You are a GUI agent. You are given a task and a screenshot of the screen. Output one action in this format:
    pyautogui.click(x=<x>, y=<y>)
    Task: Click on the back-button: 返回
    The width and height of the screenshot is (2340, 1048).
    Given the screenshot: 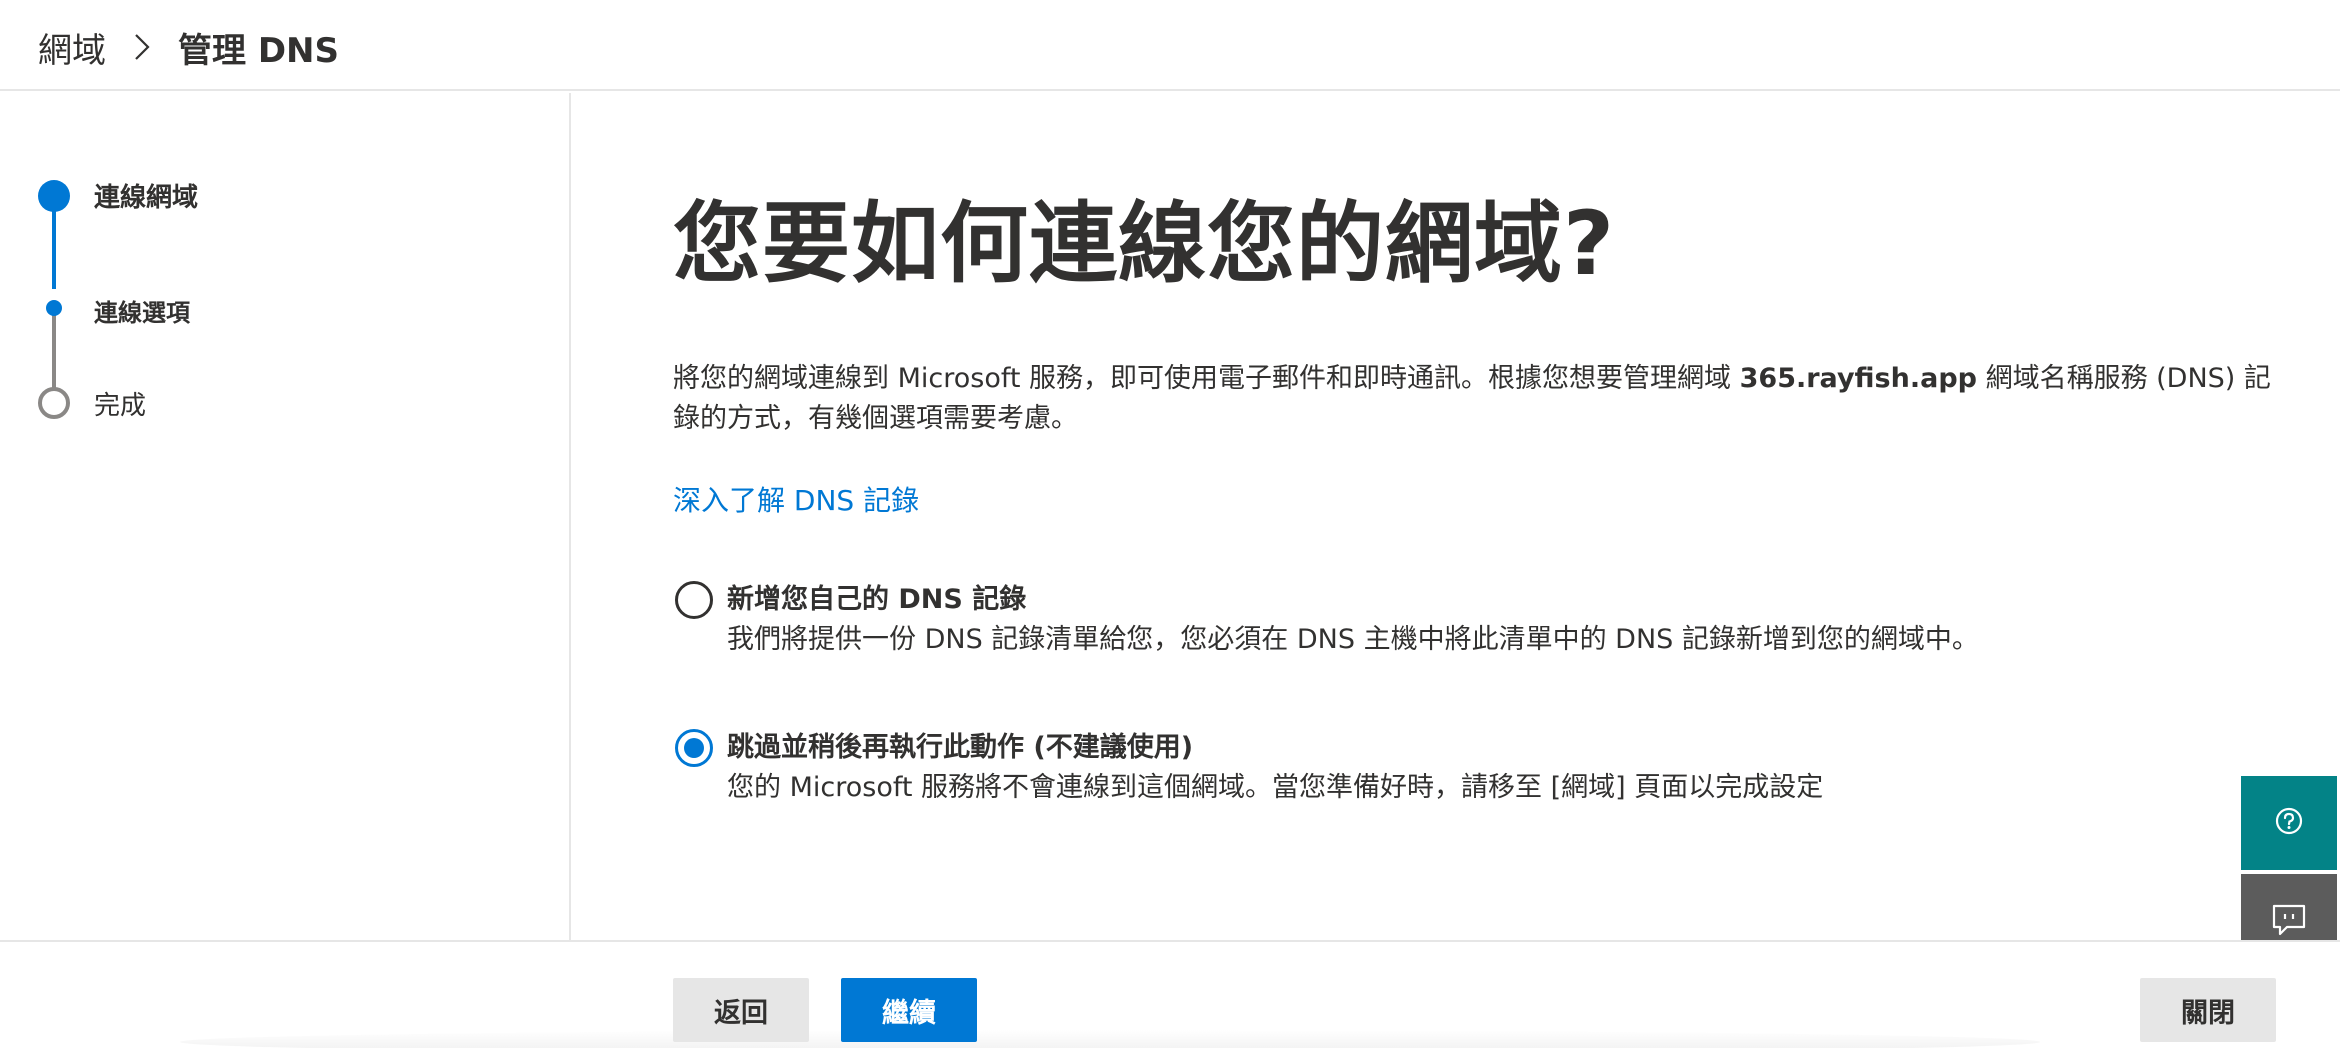 What is the action you would take?
    pyautogui.click(x=741, y=1010)
    